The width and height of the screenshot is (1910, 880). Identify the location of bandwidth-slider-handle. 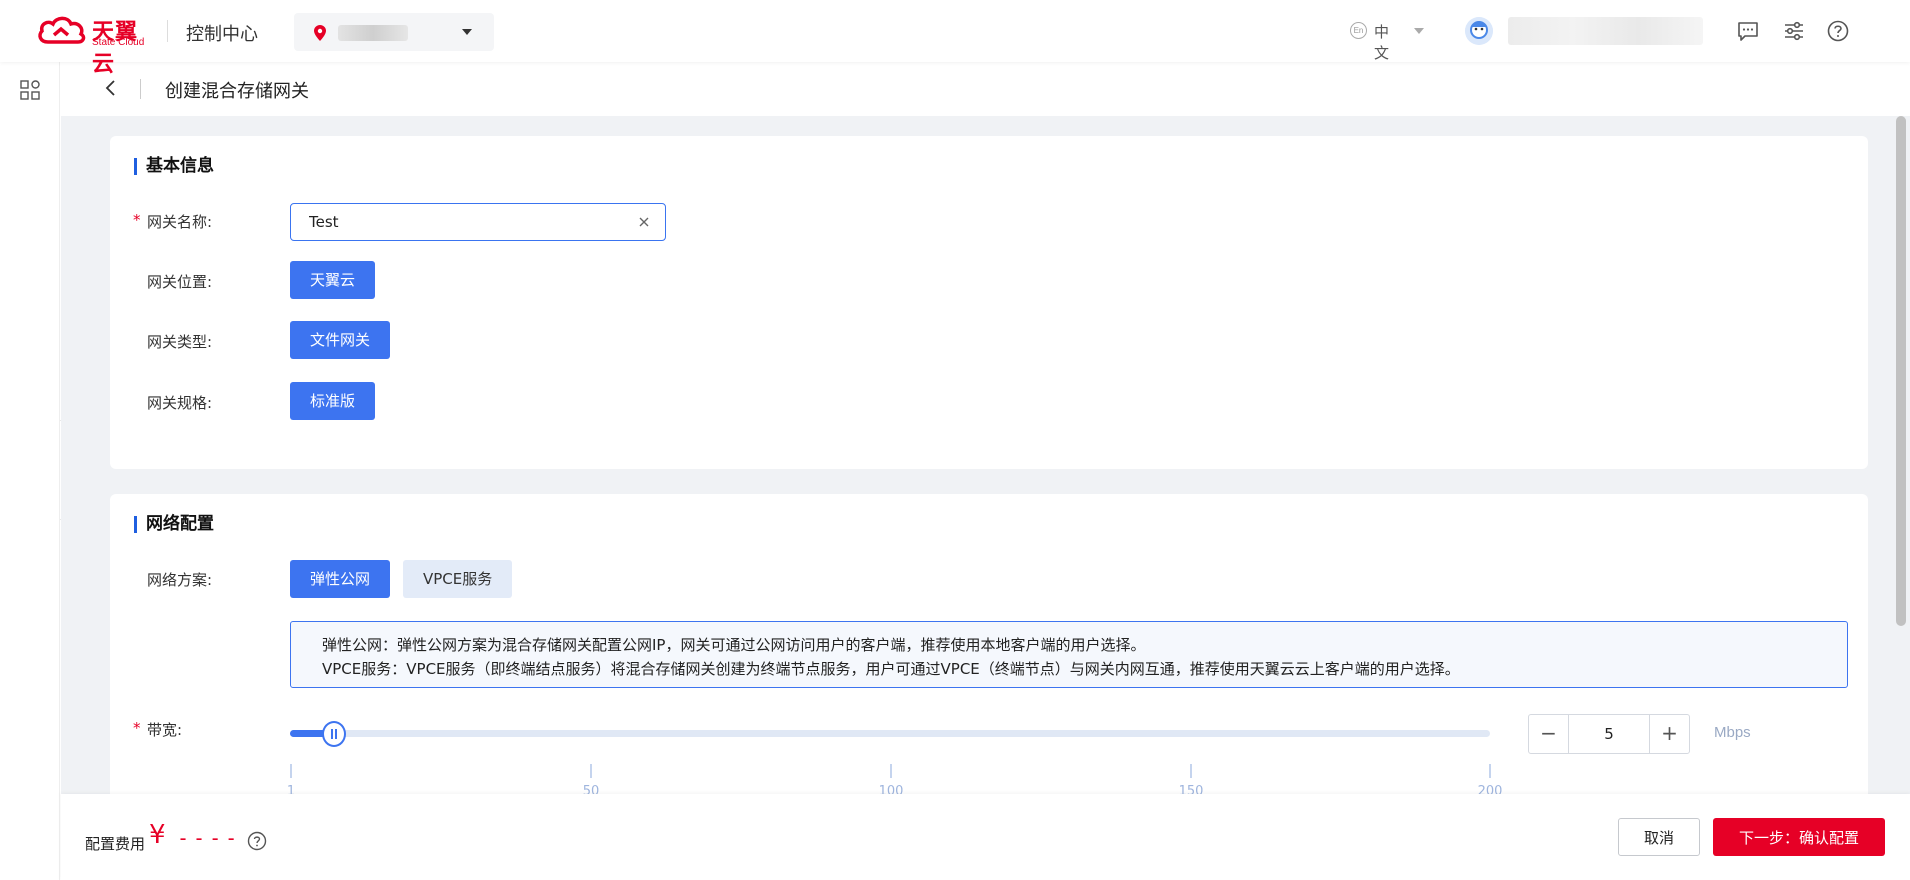
(334, 734).